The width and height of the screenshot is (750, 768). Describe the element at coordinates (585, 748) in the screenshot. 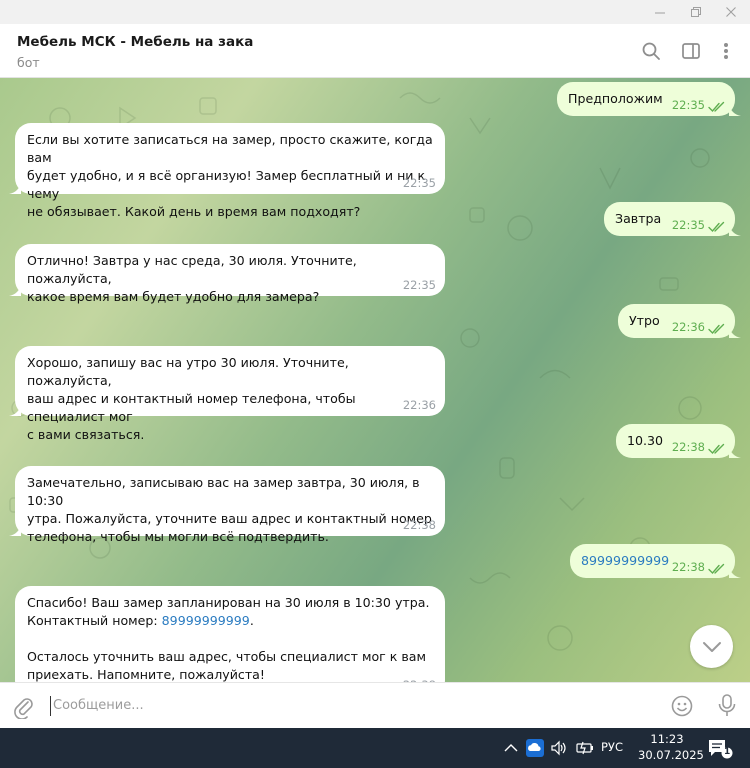

I see `battery-plug-icon` at that location.